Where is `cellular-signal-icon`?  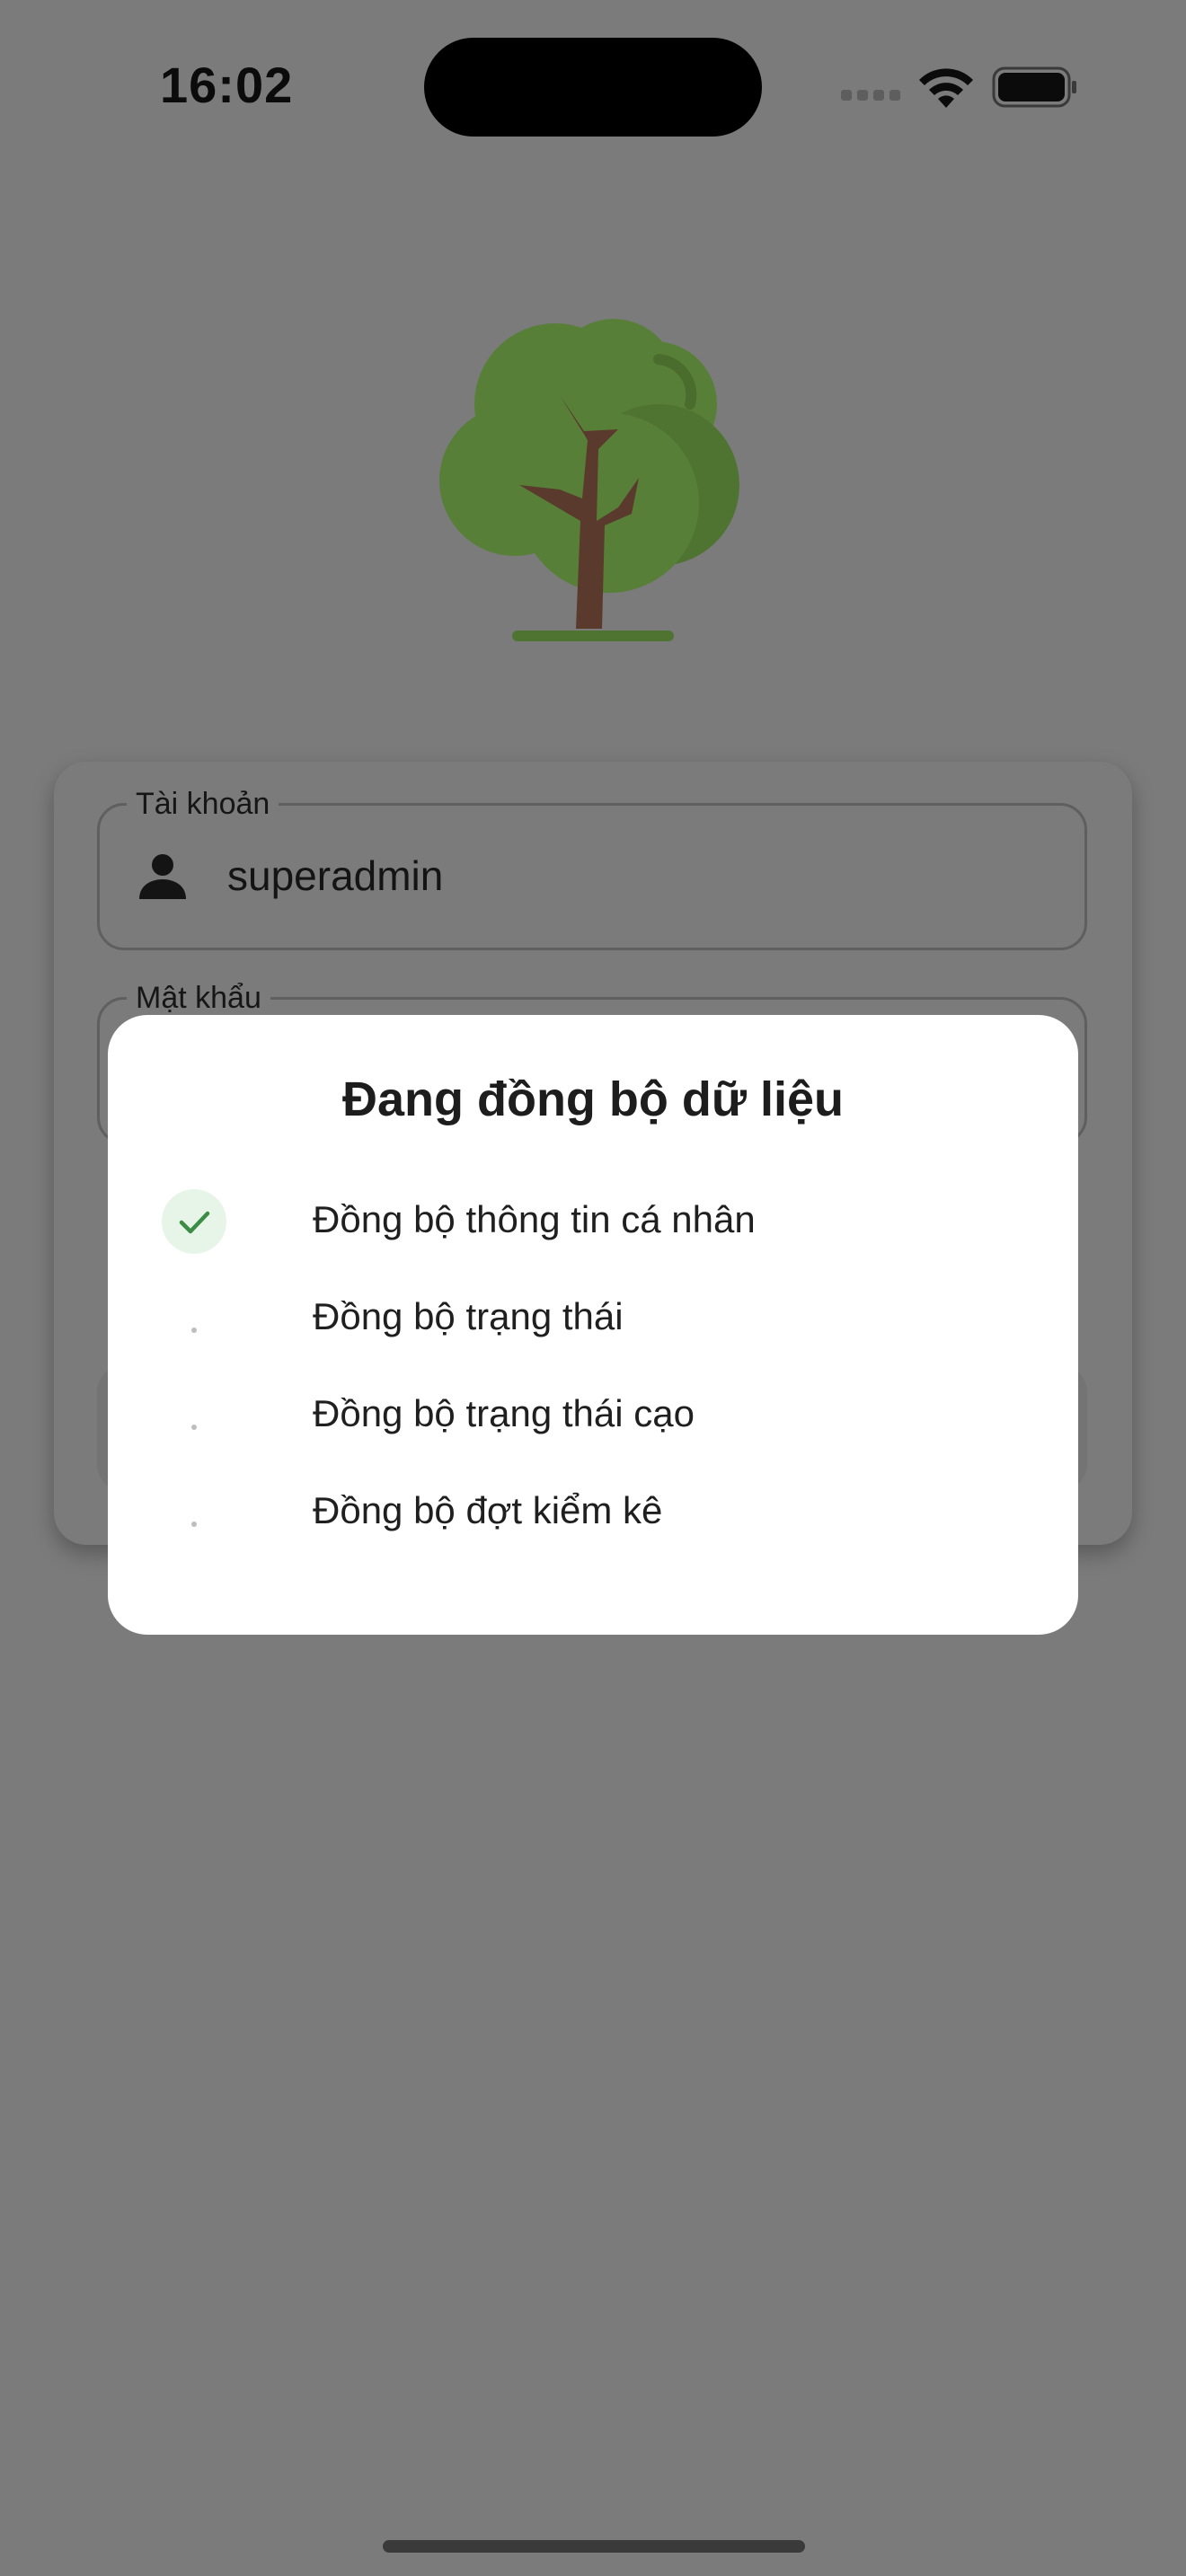
cellular-signal-icon is located at coordinates (870, 96).